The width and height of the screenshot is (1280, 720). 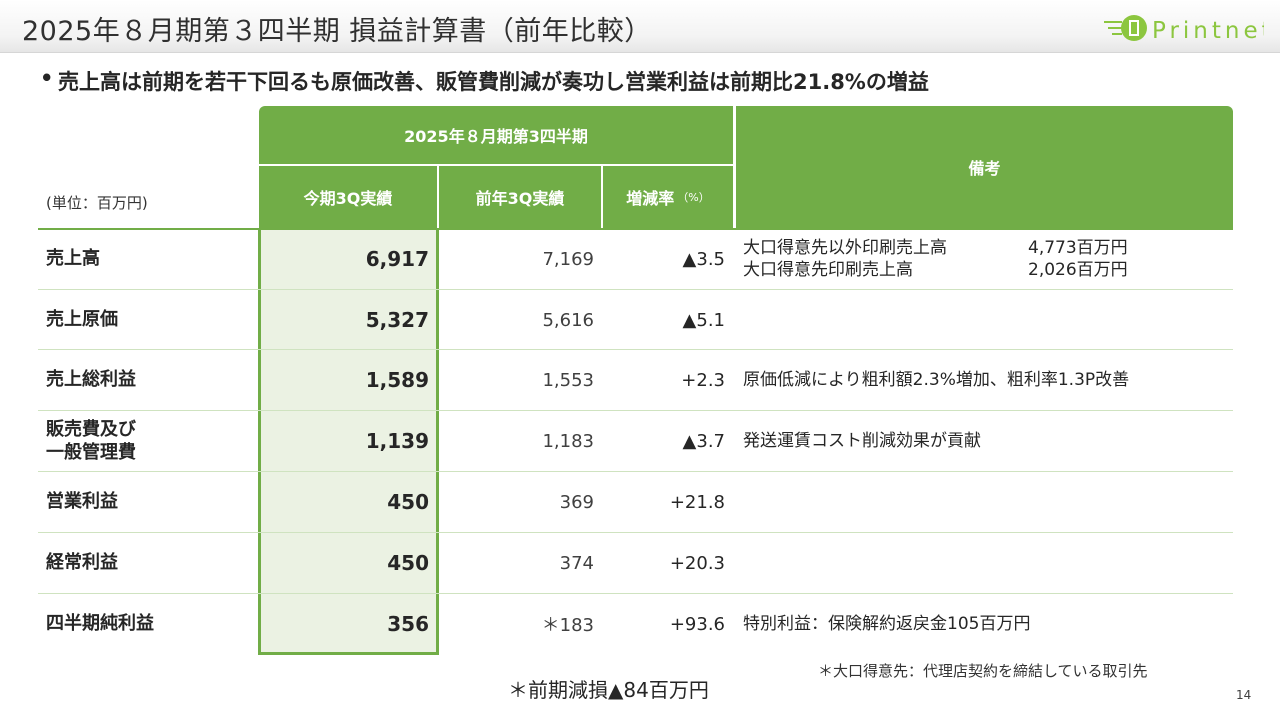 I want to click on table-row: 経常利益 450 374 +20.3, so click(x=635, y=563).